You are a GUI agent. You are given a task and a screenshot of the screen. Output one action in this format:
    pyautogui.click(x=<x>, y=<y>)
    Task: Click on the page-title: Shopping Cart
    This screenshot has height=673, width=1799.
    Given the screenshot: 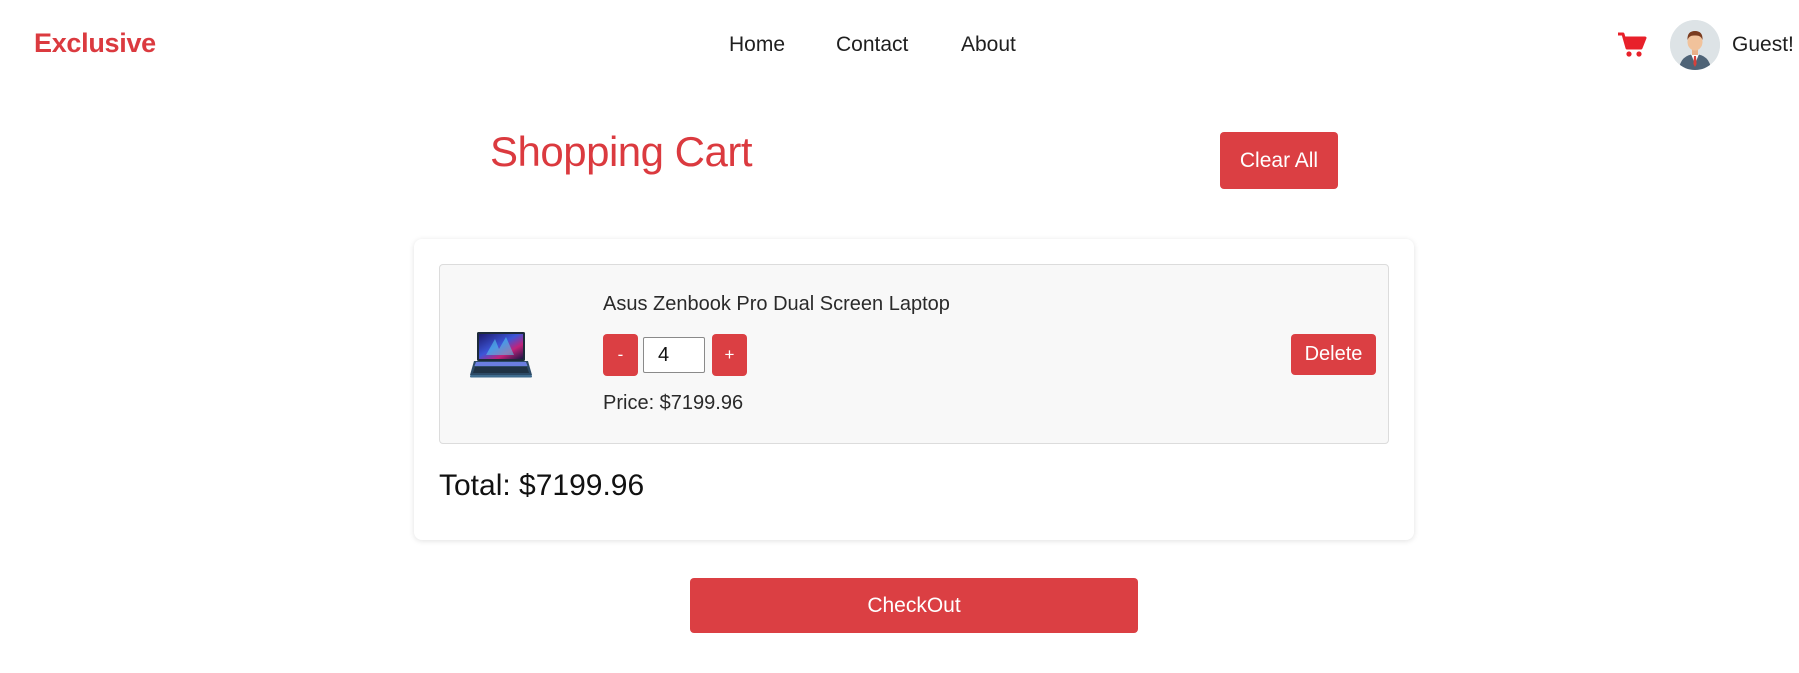 What is the action you would take?
    pyautogui.click(x=621, y=151)
    